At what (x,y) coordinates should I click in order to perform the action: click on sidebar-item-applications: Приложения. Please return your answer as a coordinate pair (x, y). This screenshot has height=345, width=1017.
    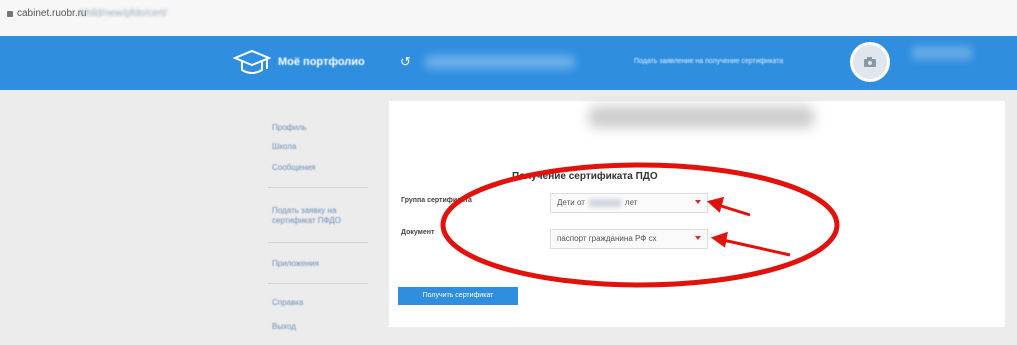
    Looking at the image, I should click on (295, 264).